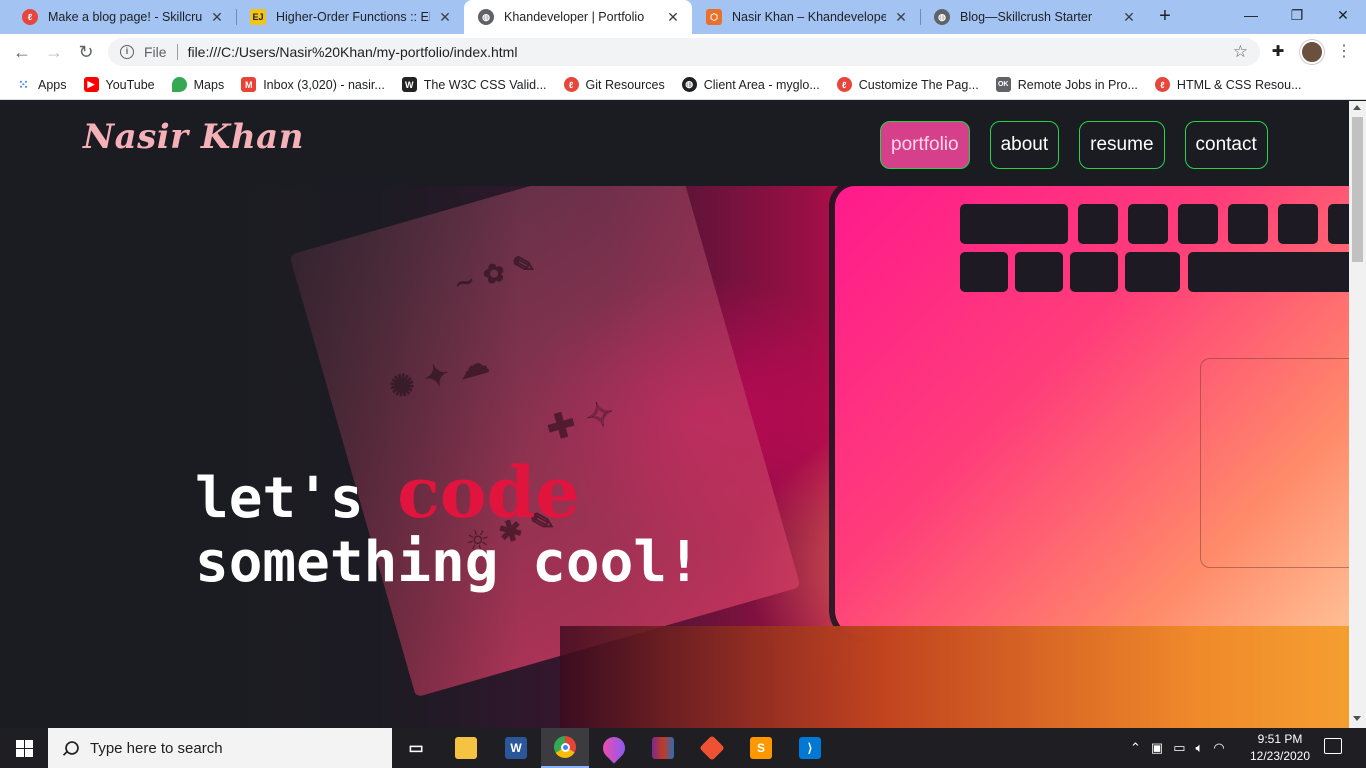 This screenshot has height=768, width=1366. What do you see at coordinates (1357, 189) in the screenshot?
I see `scroll-thumb` at bounding box center [1357, 189].